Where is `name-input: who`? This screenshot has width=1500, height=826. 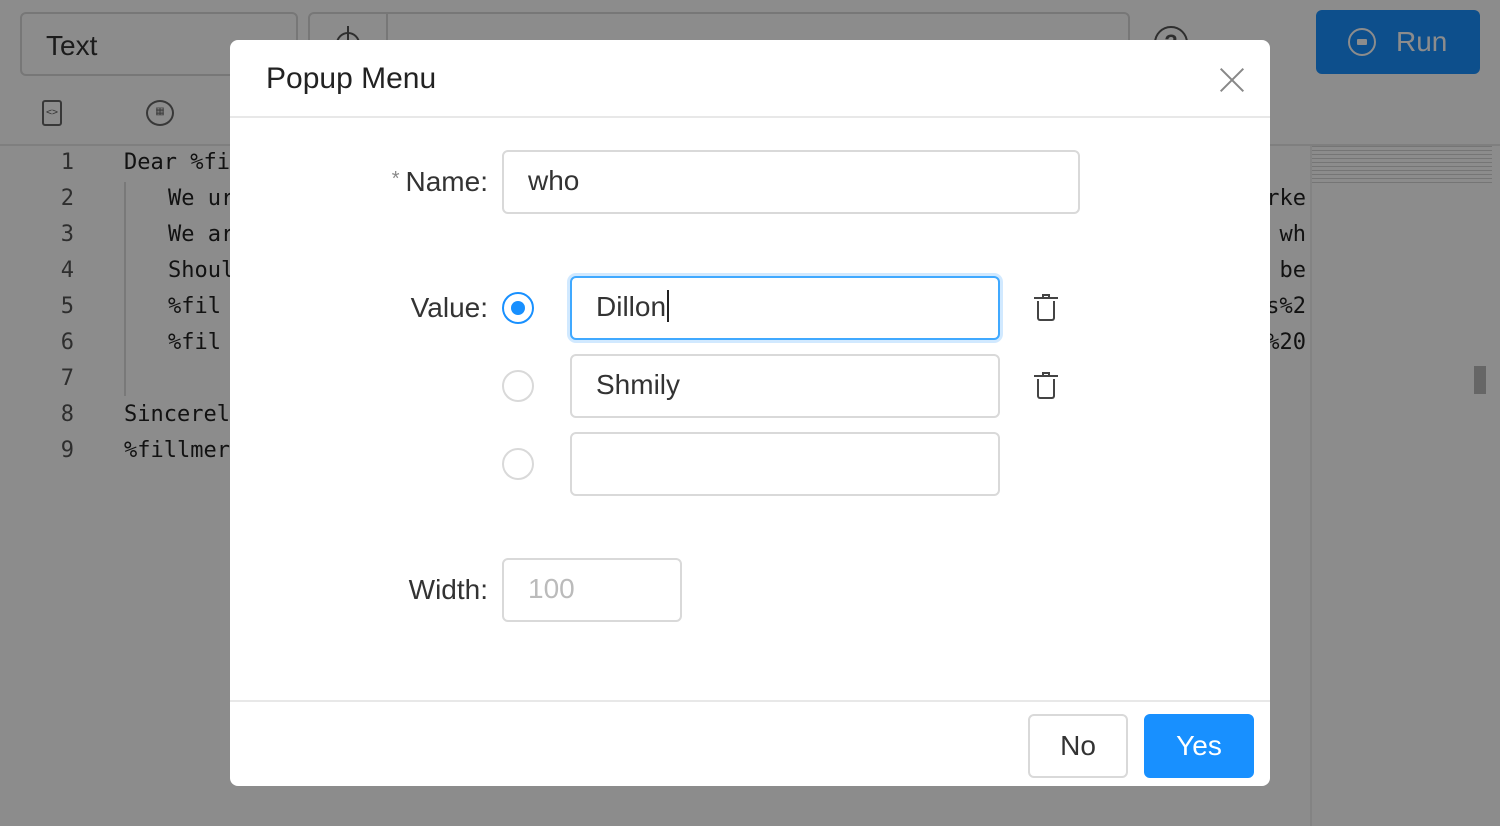 name-input: who is located at coordinates (791, 182).